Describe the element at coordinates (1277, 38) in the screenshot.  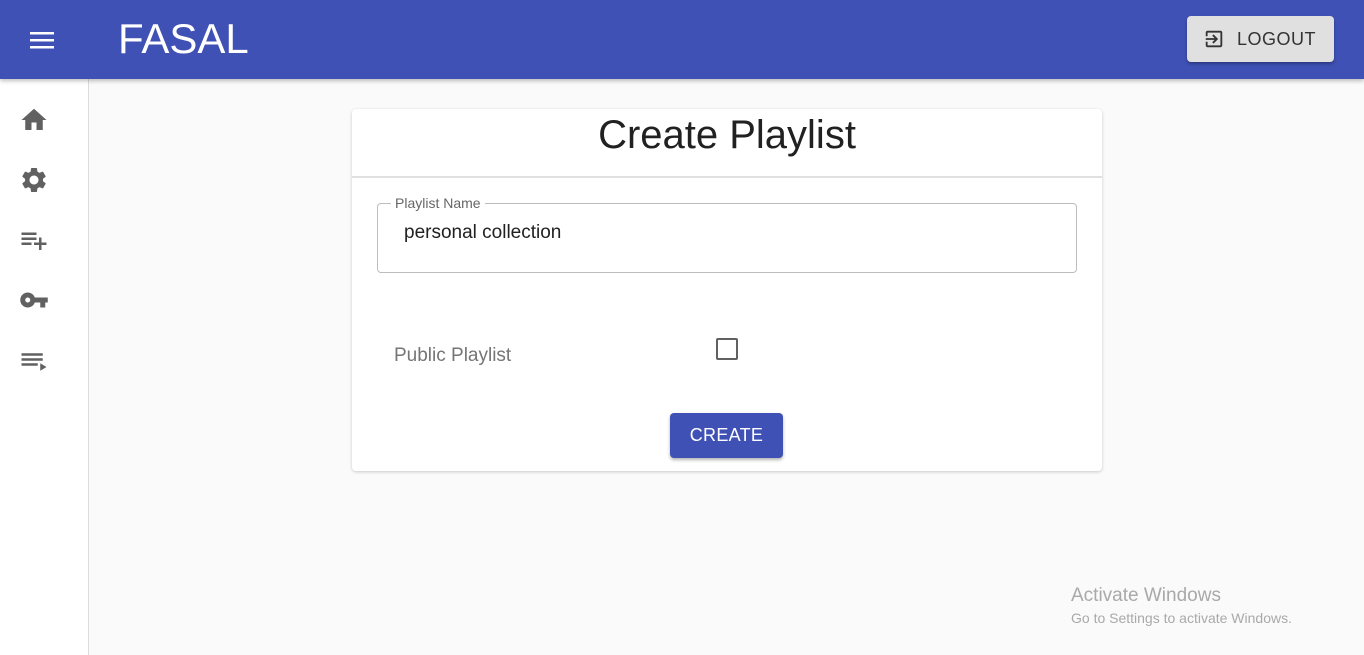
I see `logout-label: LOGOUT` at that location.